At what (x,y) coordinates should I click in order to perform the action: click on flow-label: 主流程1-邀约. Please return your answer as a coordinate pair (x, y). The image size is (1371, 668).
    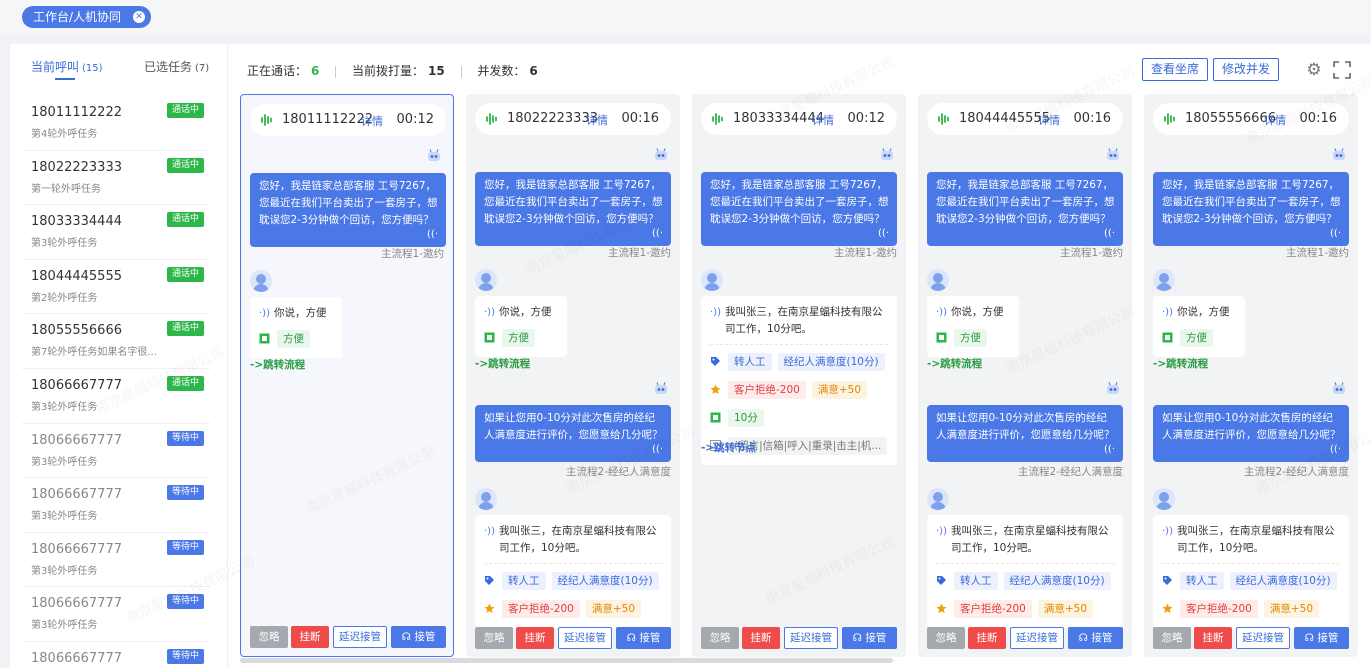
    Looking at the image, I should click on (639, 253).